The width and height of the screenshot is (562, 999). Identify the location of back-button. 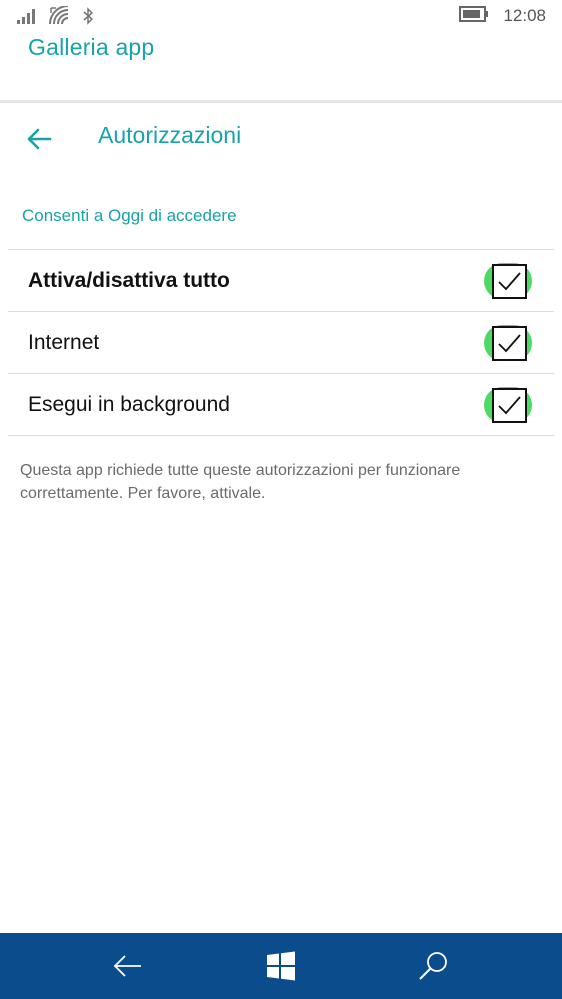
(39, 139).